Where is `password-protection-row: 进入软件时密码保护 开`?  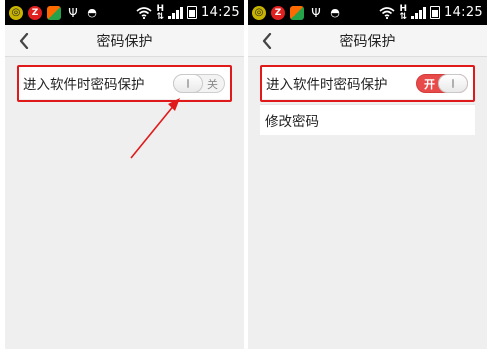 password-protection-row: 进入软件时密码保护 开 is located at coordinates (367, 83).